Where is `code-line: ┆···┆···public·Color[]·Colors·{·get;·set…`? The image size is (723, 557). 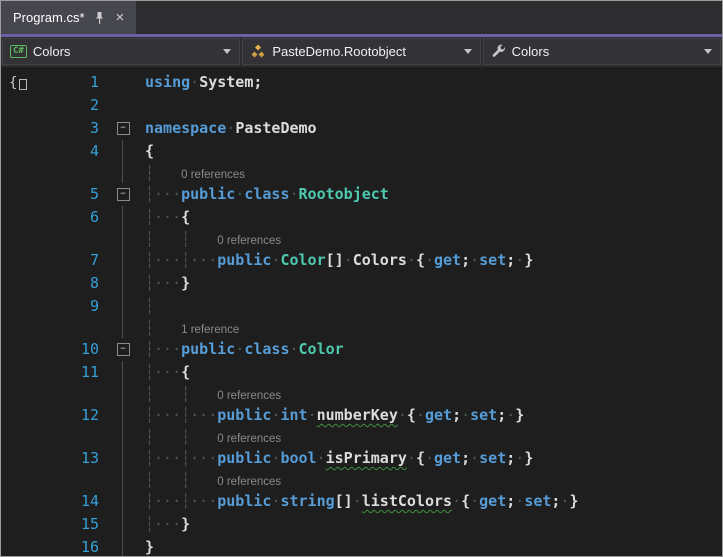 code-line: ┆···┆···public·Color[]·Colors·{·get;·set… is located at coordinates (427, 260).